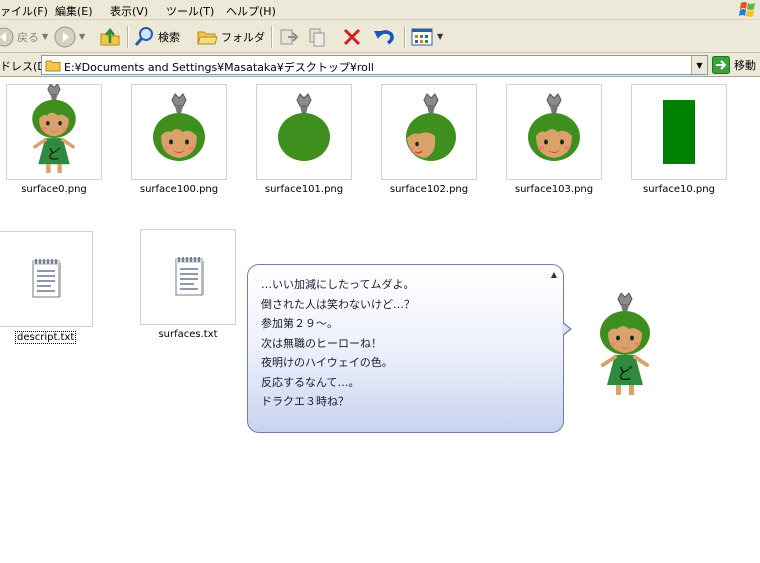  I want to click on copy-to-button, so click(318, 36).